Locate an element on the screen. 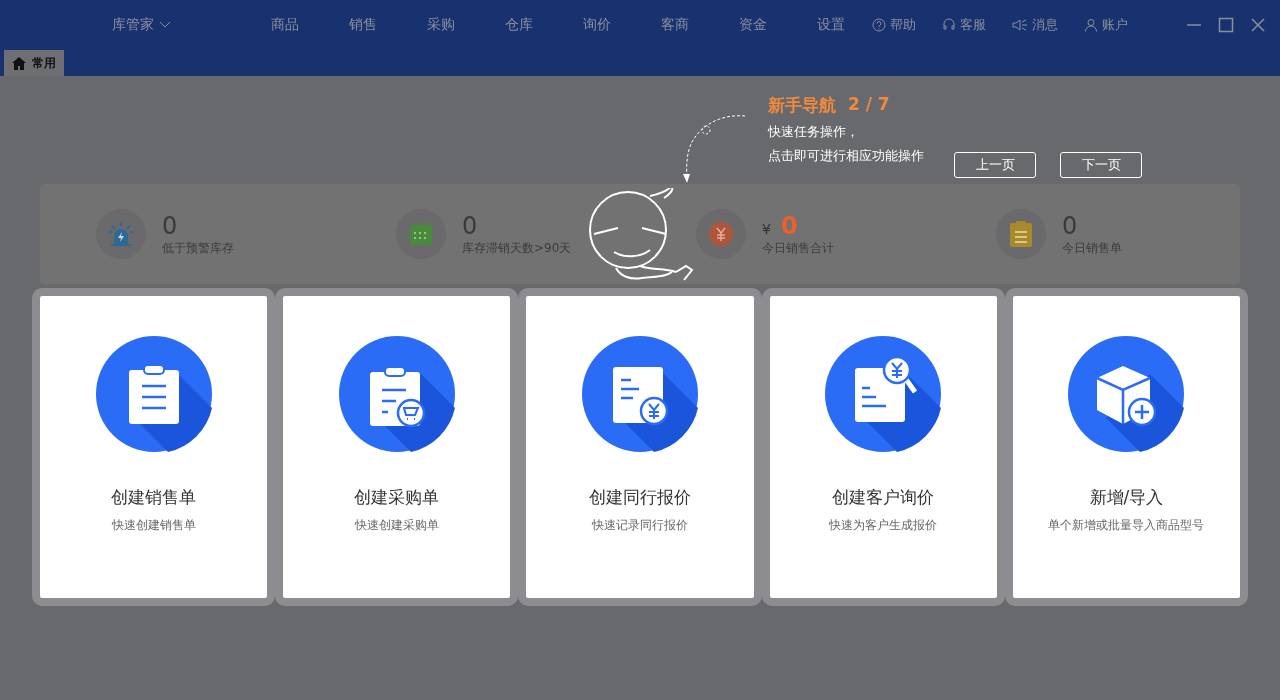 The width and height of the screenshot is (1280, 700). toolbar-link: 帮助 is located at coordinates (894, 25).